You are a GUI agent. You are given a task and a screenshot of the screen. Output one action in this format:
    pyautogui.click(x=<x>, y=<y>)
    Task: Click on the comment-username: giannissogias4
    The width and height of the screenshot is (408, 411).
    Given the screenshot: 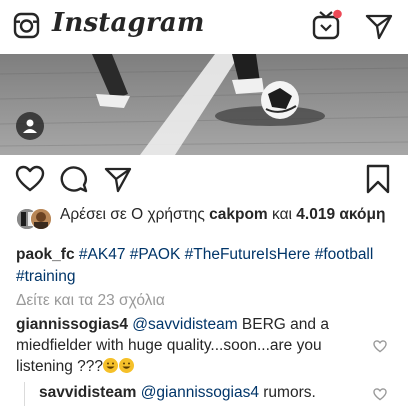 What is the action you would take?
    pyautogui.click(x=72, y=324)
    